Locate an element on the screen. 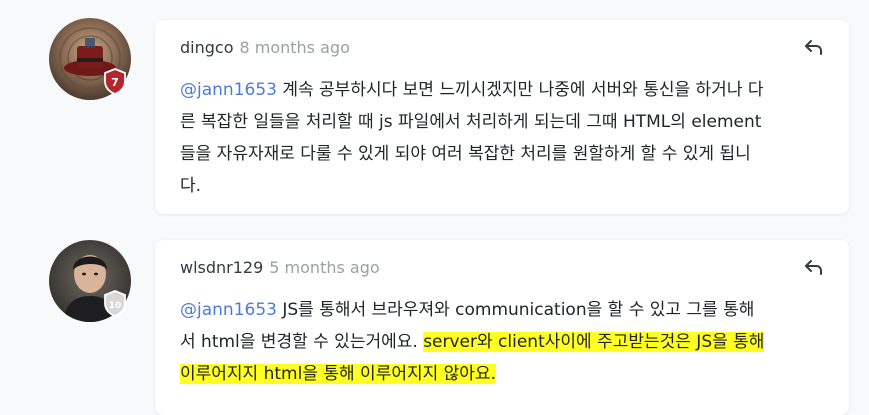 The width and height of the screenshot is (869, 415). comment-meta: dingco 8 months ago is located at coordinates (265, 47).